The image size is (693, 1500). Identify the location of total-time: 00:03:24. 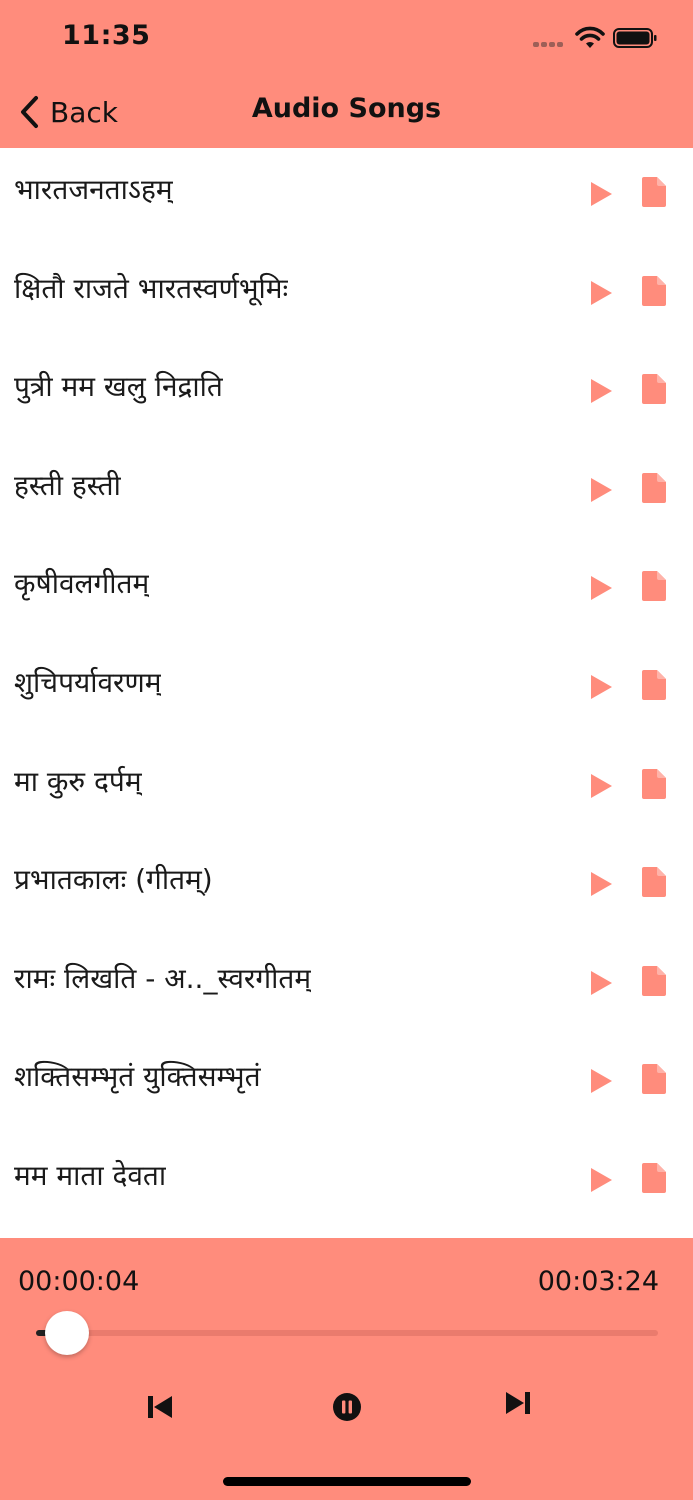
(598, 1281).